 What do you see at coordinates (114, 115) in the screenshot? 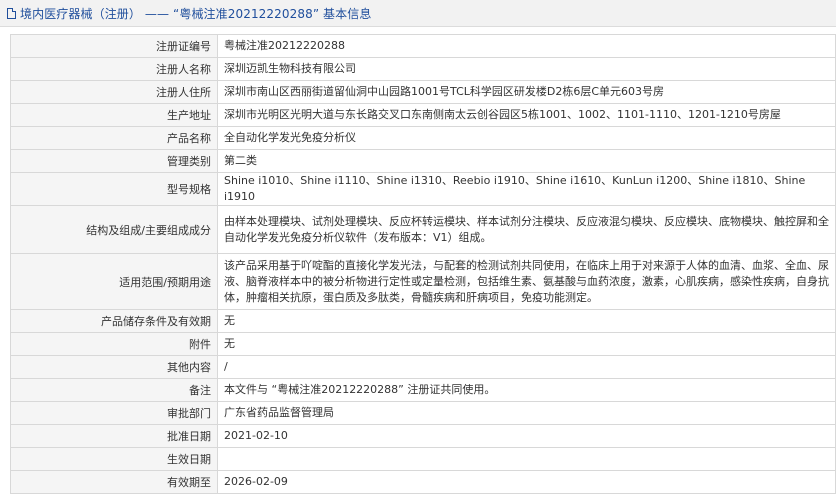
I see `field-label: 生产地址` at bounding box center [114, 115].